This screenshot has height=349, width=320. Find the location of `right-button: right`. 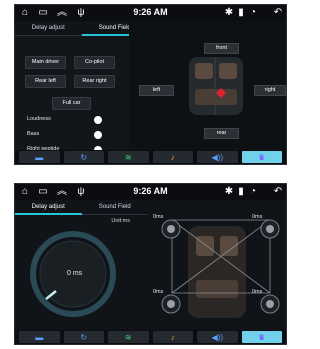

right-button: right is located at coordinates (270, 90).